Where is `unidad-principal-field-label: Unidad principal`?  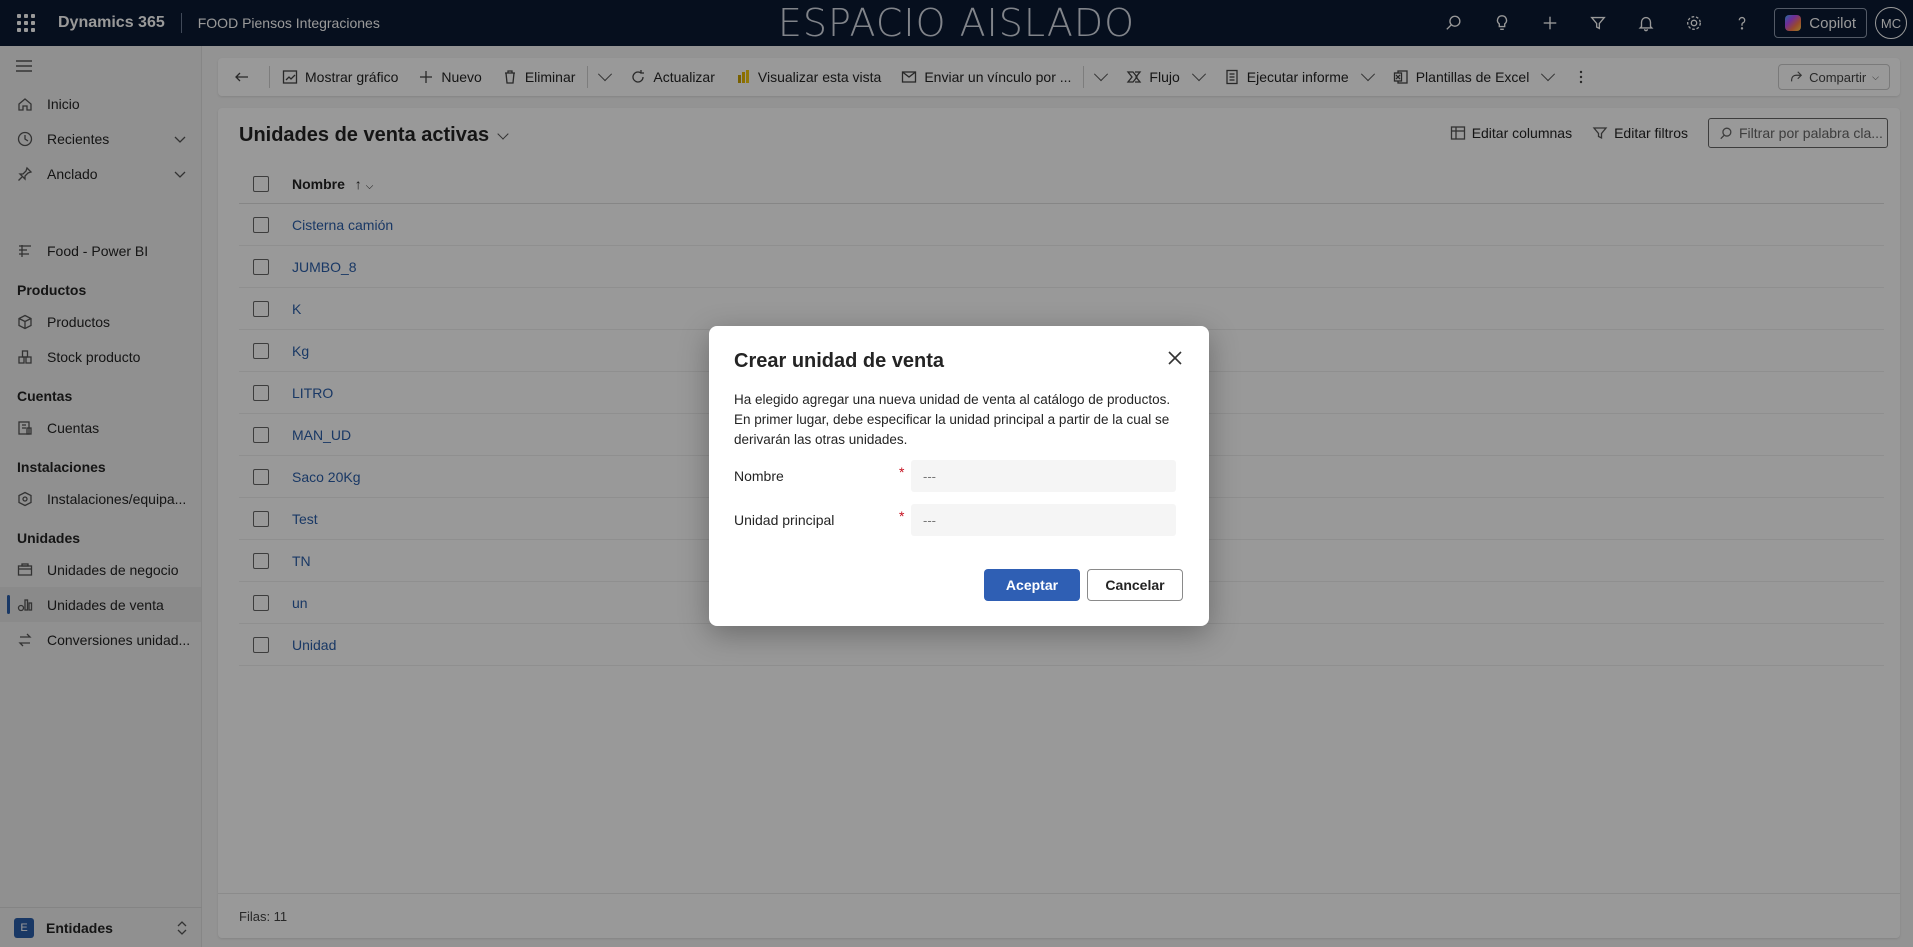
unidad-principal-field-label: Unidad principal is located at coordinates (784, 520).